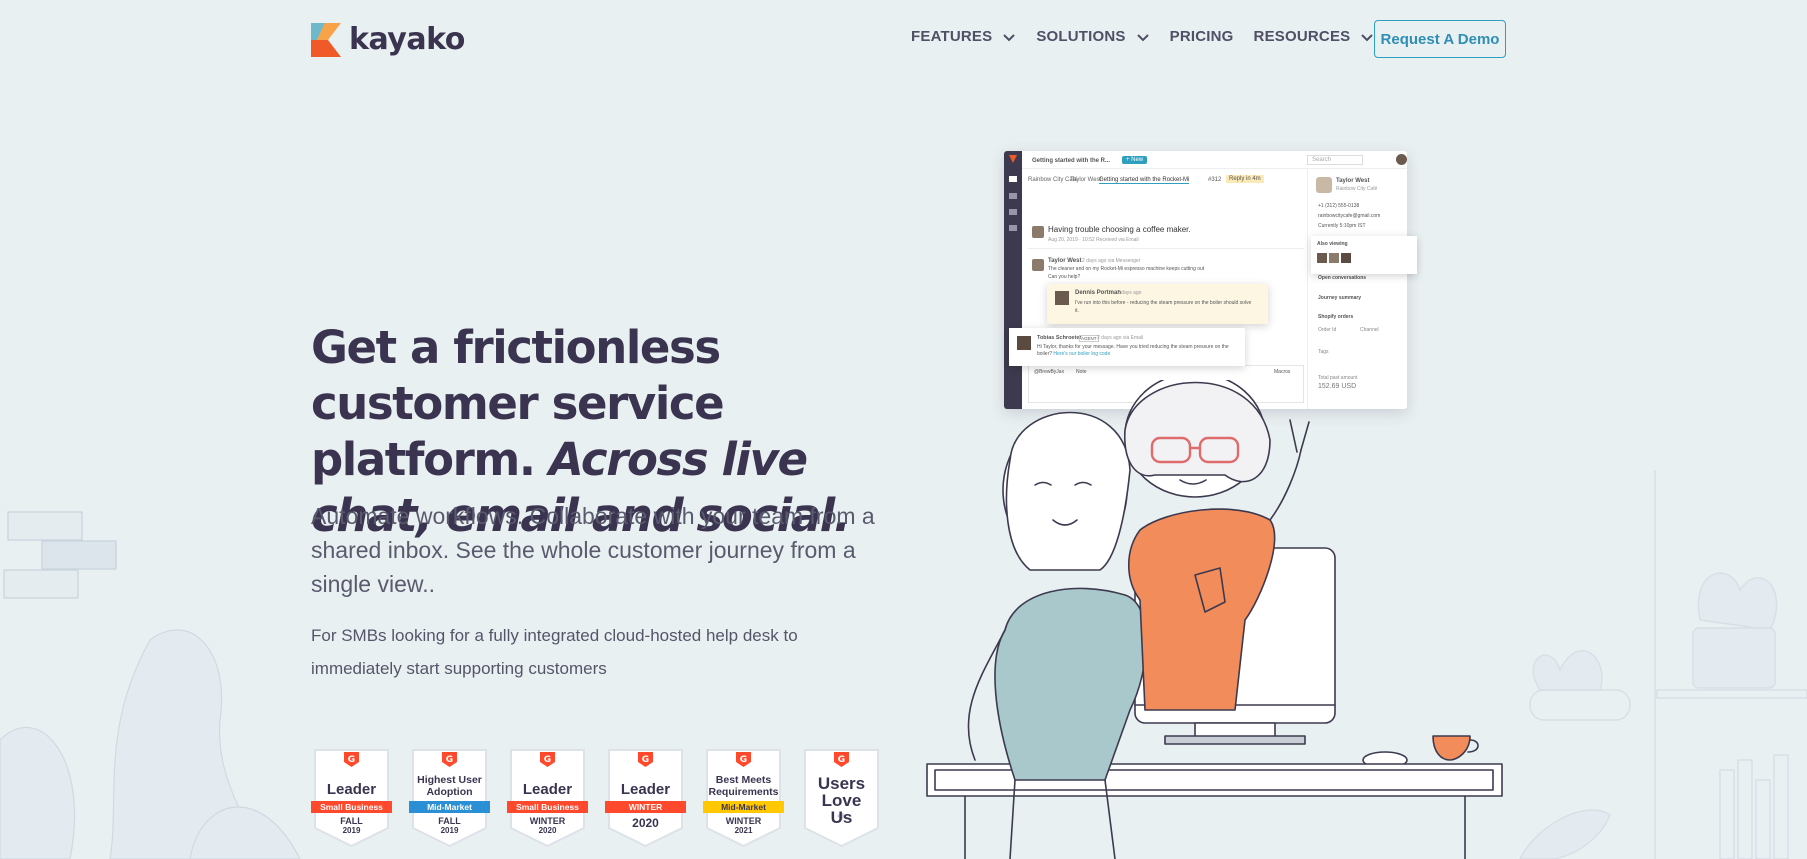 Image resolution: width=1807 pixels, height=859 pixels. I want to click on reply-author: Tobias Schroeter, so click(1059, 338).